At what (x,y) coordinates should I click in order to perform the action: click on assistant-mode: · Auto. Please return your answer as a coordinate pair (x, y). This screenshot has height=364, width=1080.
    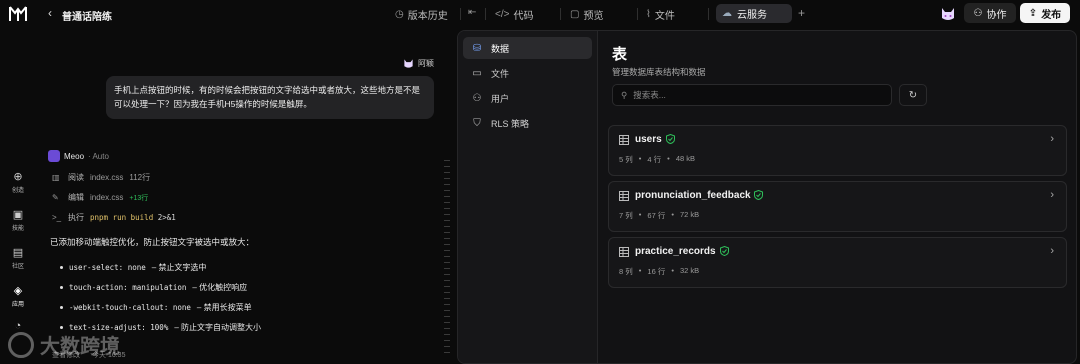
    Looking at the image, I should click on (98, 156).